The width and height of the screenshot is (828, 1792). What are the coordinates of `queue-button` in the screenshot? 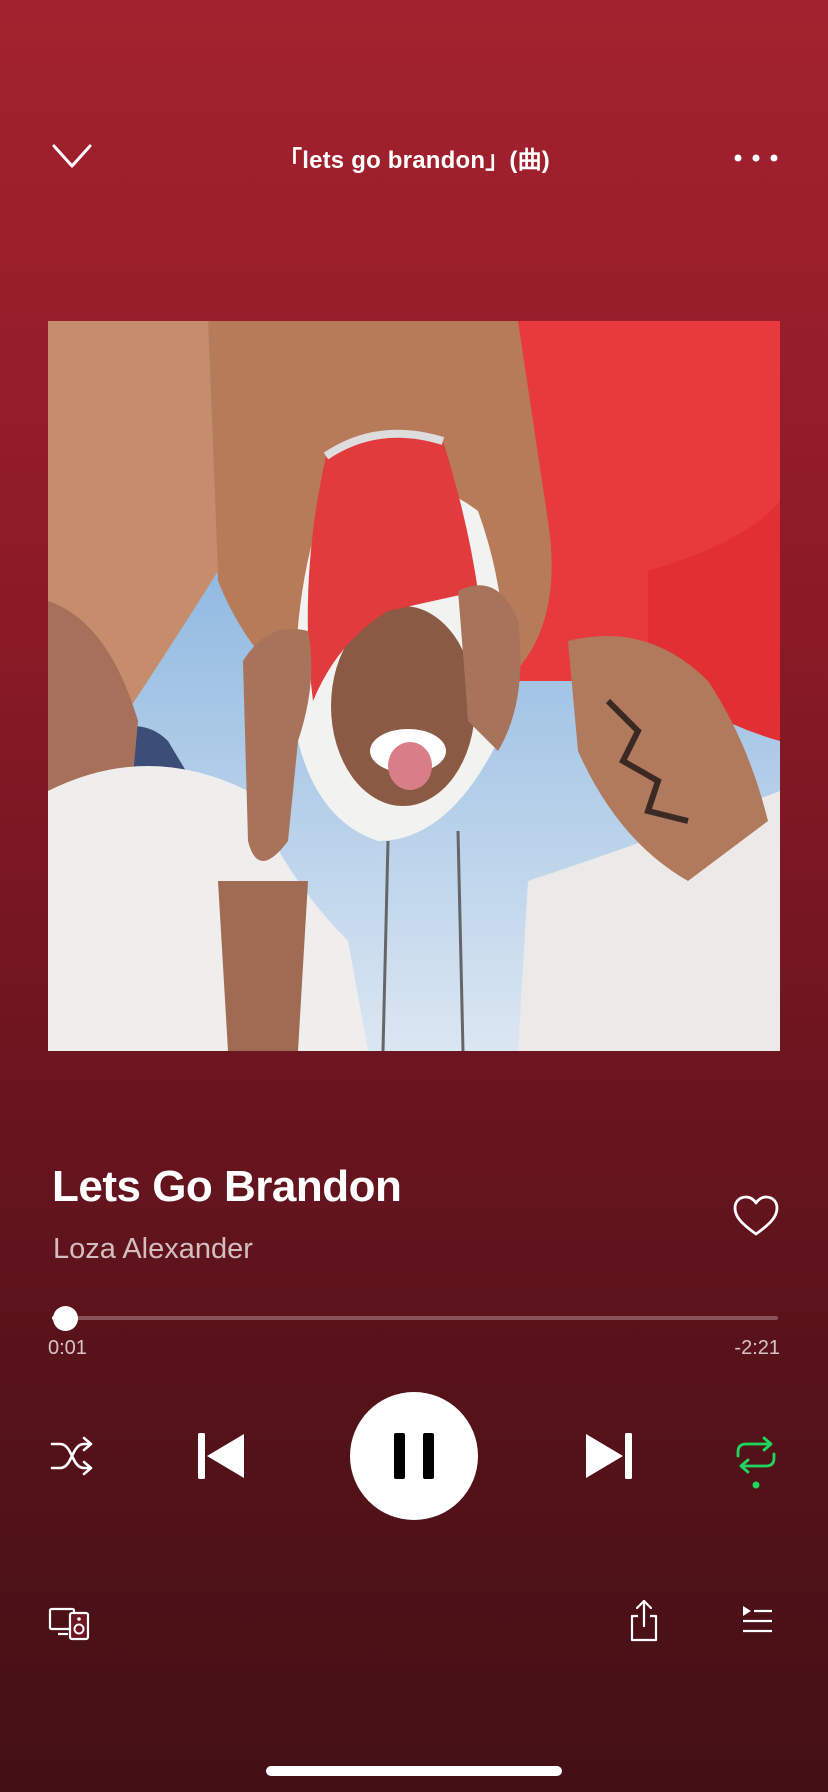 It's located at (757, 1621).